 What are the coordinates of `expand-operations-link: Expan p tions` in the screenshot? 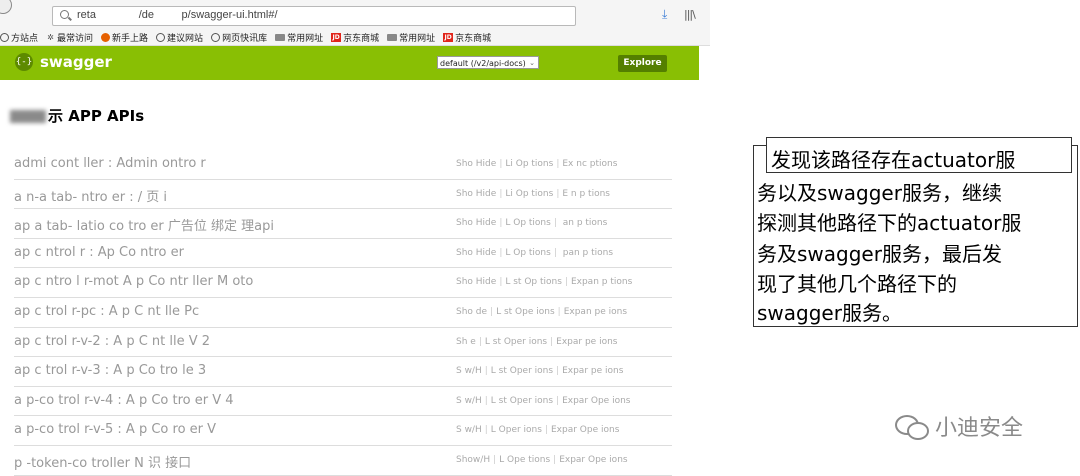 It's located at (601, 282).